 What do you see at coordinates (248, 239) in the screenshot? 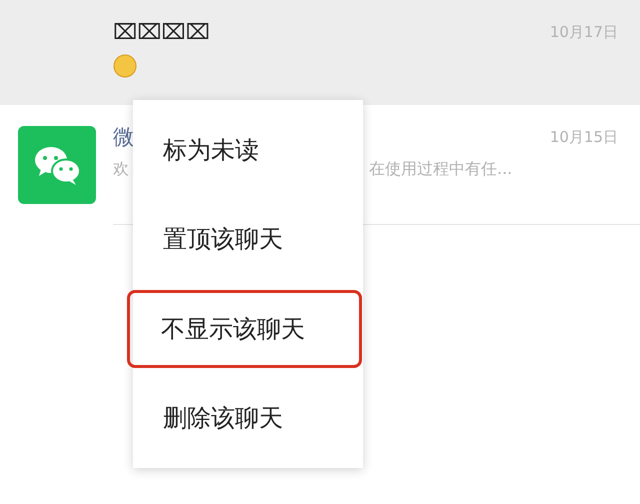
I see `menu-item: 置顶该聊天` at bounding box center [248, 239].